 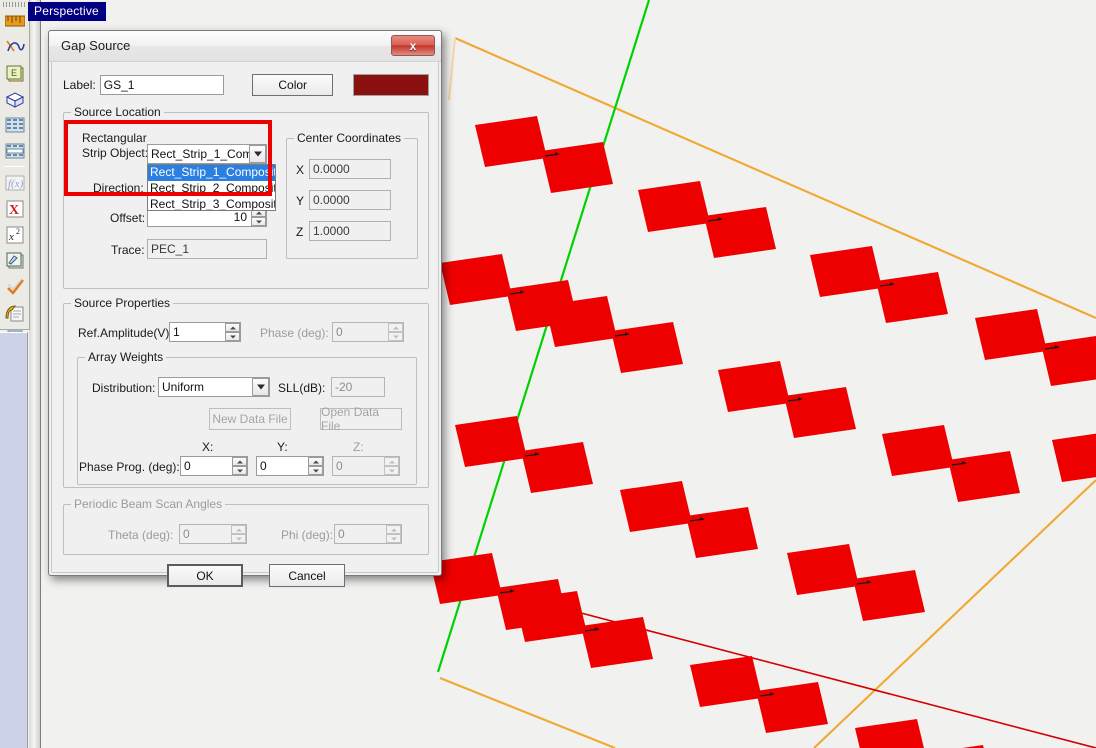 What do you see at coordinates (79, 85) in the screenshot?
I see `label-caption: Label:` at bounding box center [79, 85].